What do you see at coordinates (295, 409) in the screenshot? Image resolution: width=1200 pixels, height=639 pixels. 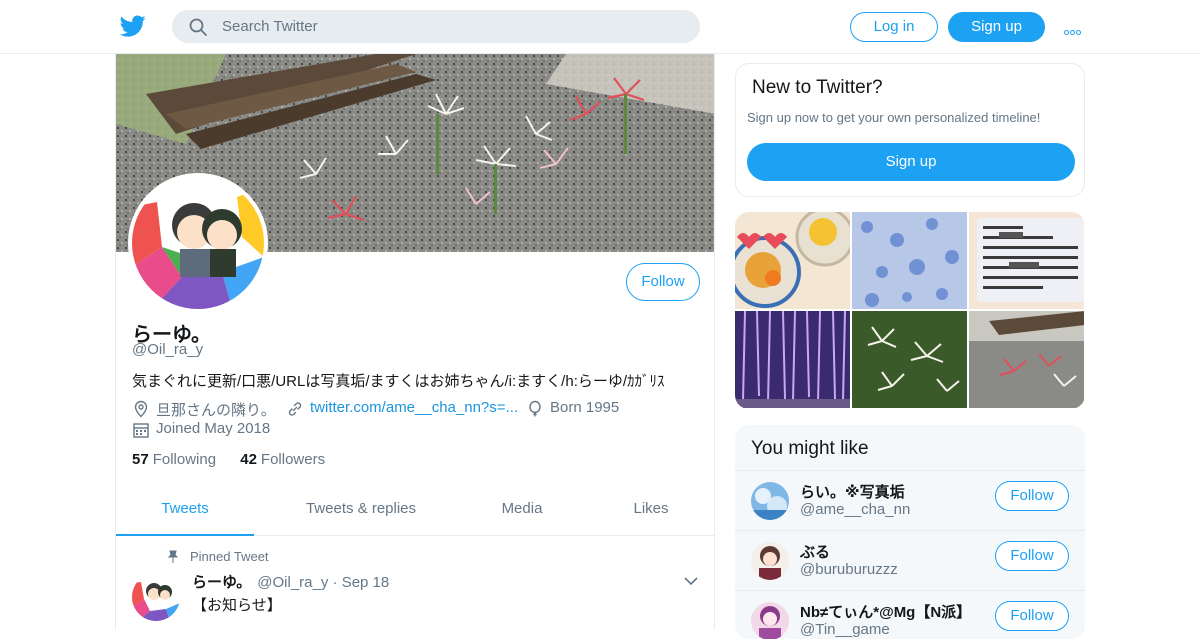 I see `link-icon` at bounding box center [295, 409].